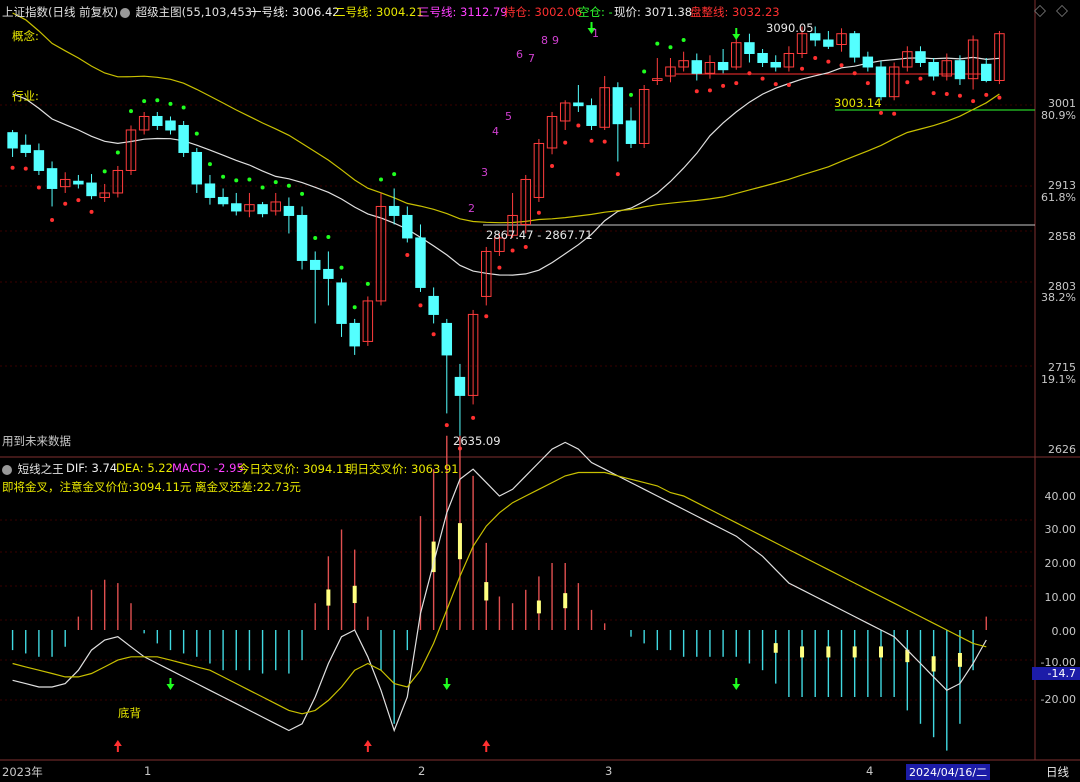 The image size is (1080, 782). I want to click on bottom-divergence-label: 底背, so click(129, 713).